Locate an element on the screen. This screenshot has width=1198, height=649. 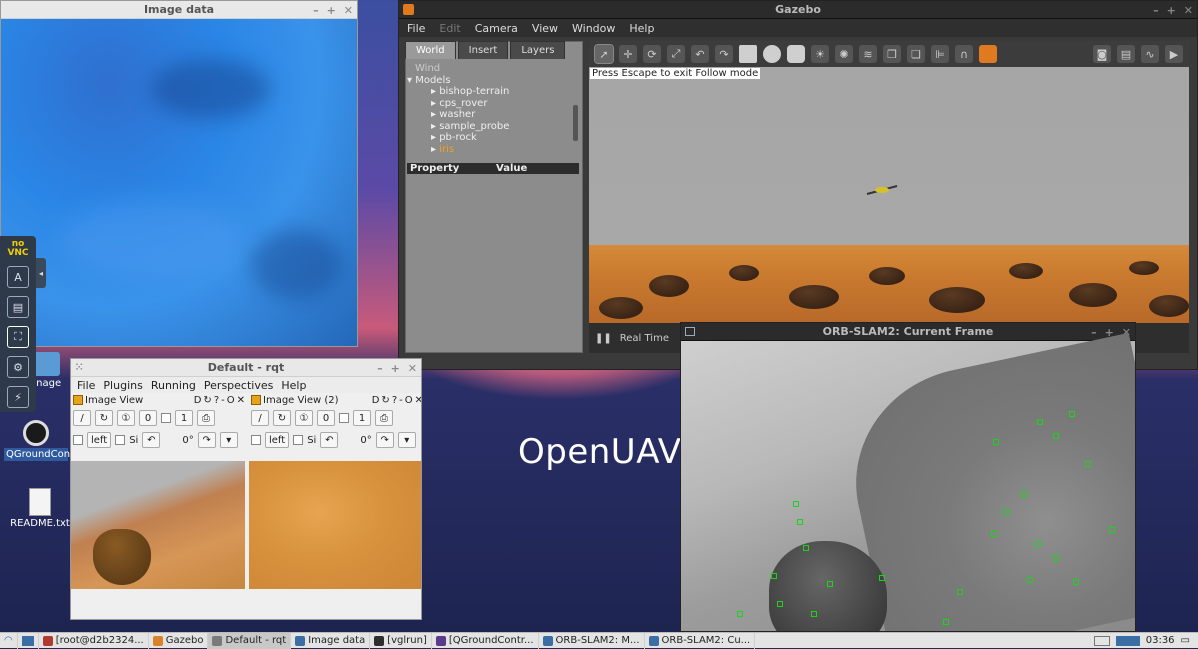
tree-item-model: ▸ sample_probe is located at coordinates (489, 127).